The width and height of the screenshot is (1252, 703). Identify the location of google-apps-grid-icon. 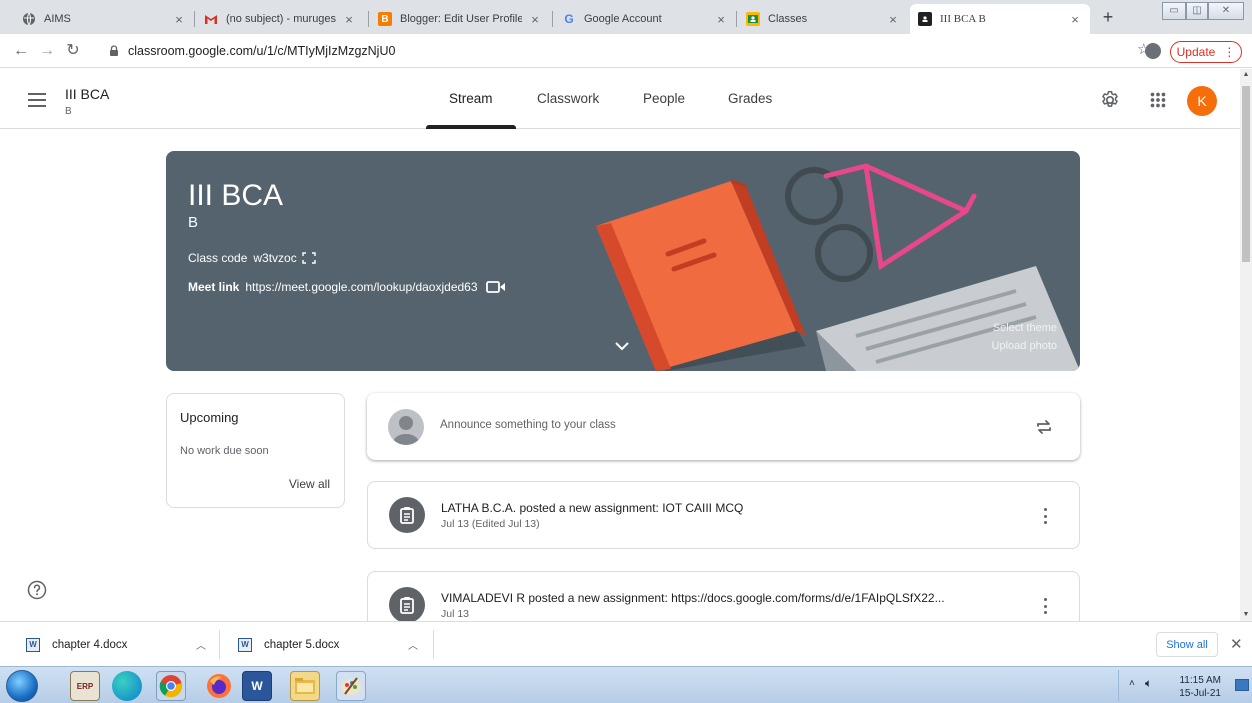
(1158, 100).